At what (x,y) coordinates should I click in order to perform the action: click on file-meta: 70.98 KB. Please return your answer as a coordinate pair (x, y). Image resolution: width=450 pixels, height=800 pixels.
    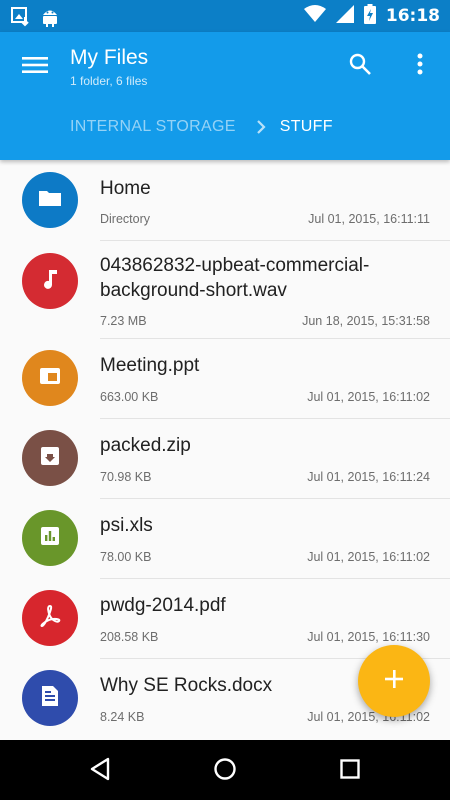
    Looking at the image, I should click on (126, 477).